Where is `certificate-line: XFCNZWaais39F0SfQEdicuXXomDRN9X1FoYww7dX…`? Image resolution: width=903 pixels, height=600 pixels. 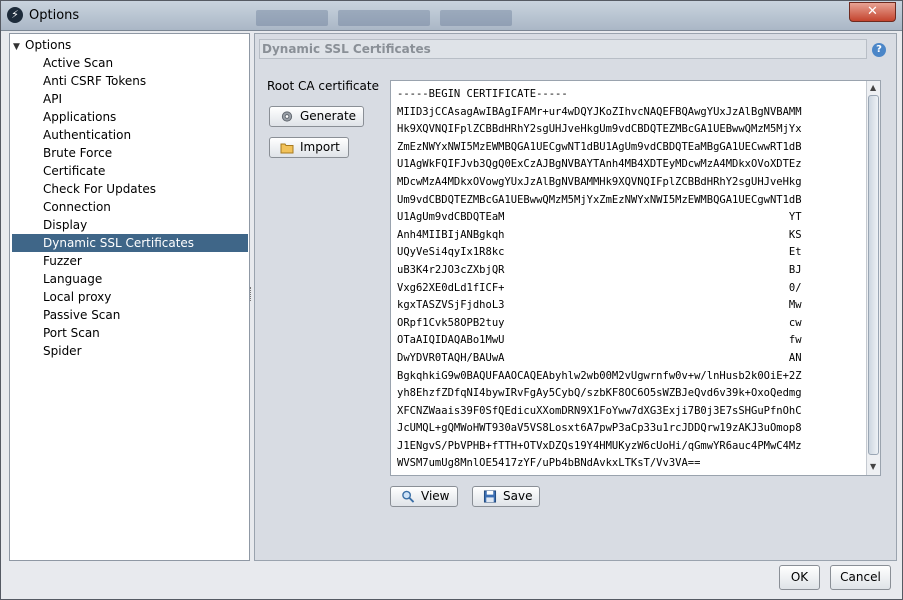
certificate-line: XFCNZWaais39F0SfQEdicuXXomDRN9X1FoYww7dX… is located at coordinates (599, 410).